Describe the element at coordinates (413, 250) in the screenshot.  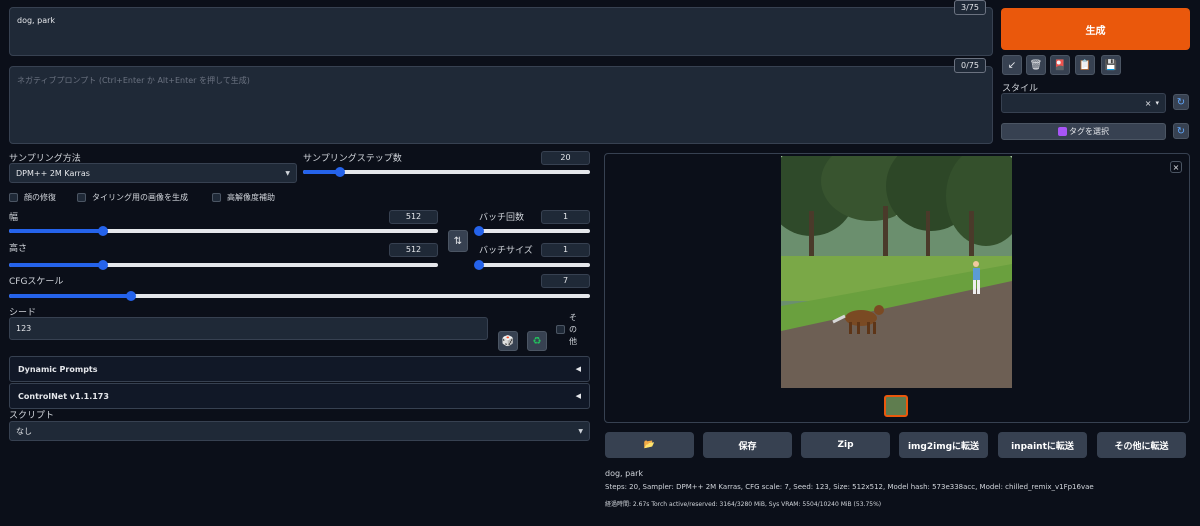
I see `height-input: 512` at that location.